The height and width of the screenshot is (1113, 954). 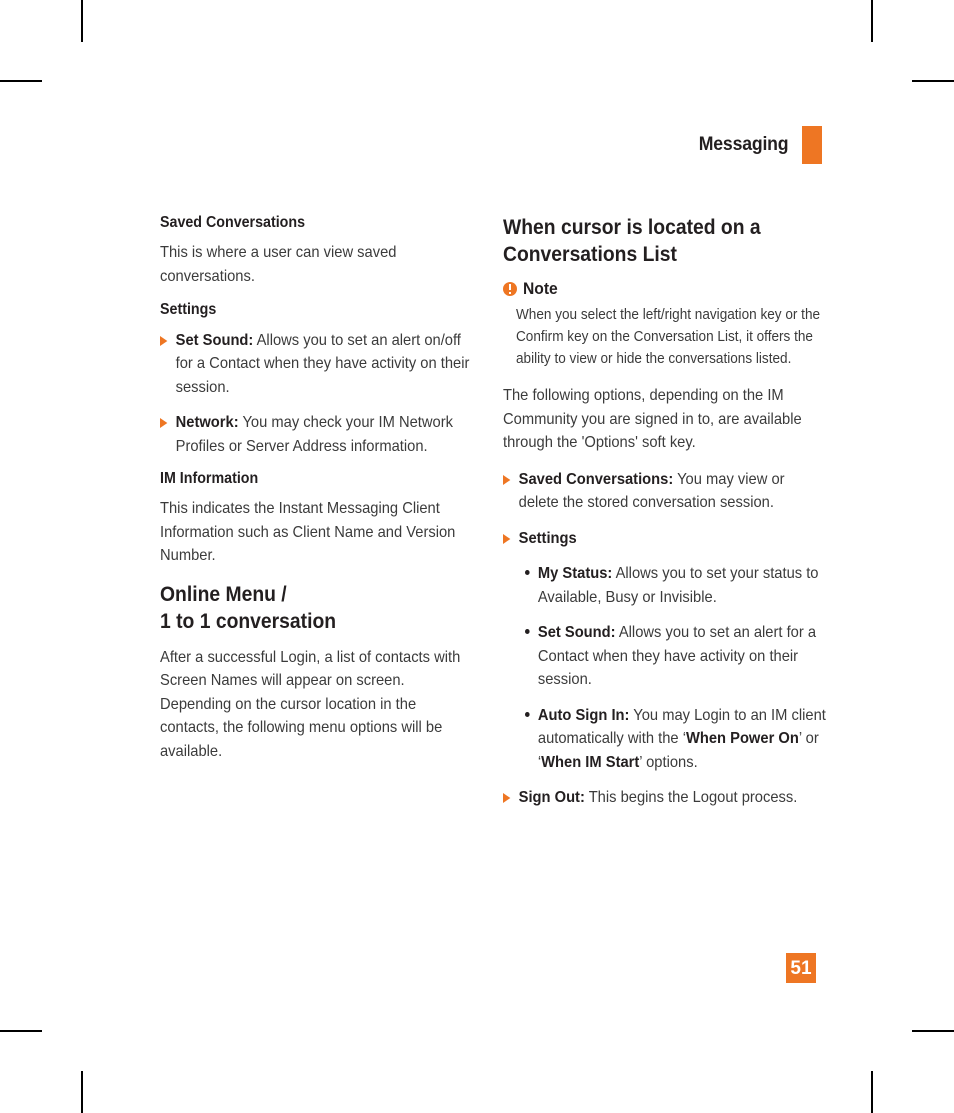 What do you see at coordinates (207, 423) in the screenshot?
I see `list-item-label: Network:` at bounding box center [207, 423].